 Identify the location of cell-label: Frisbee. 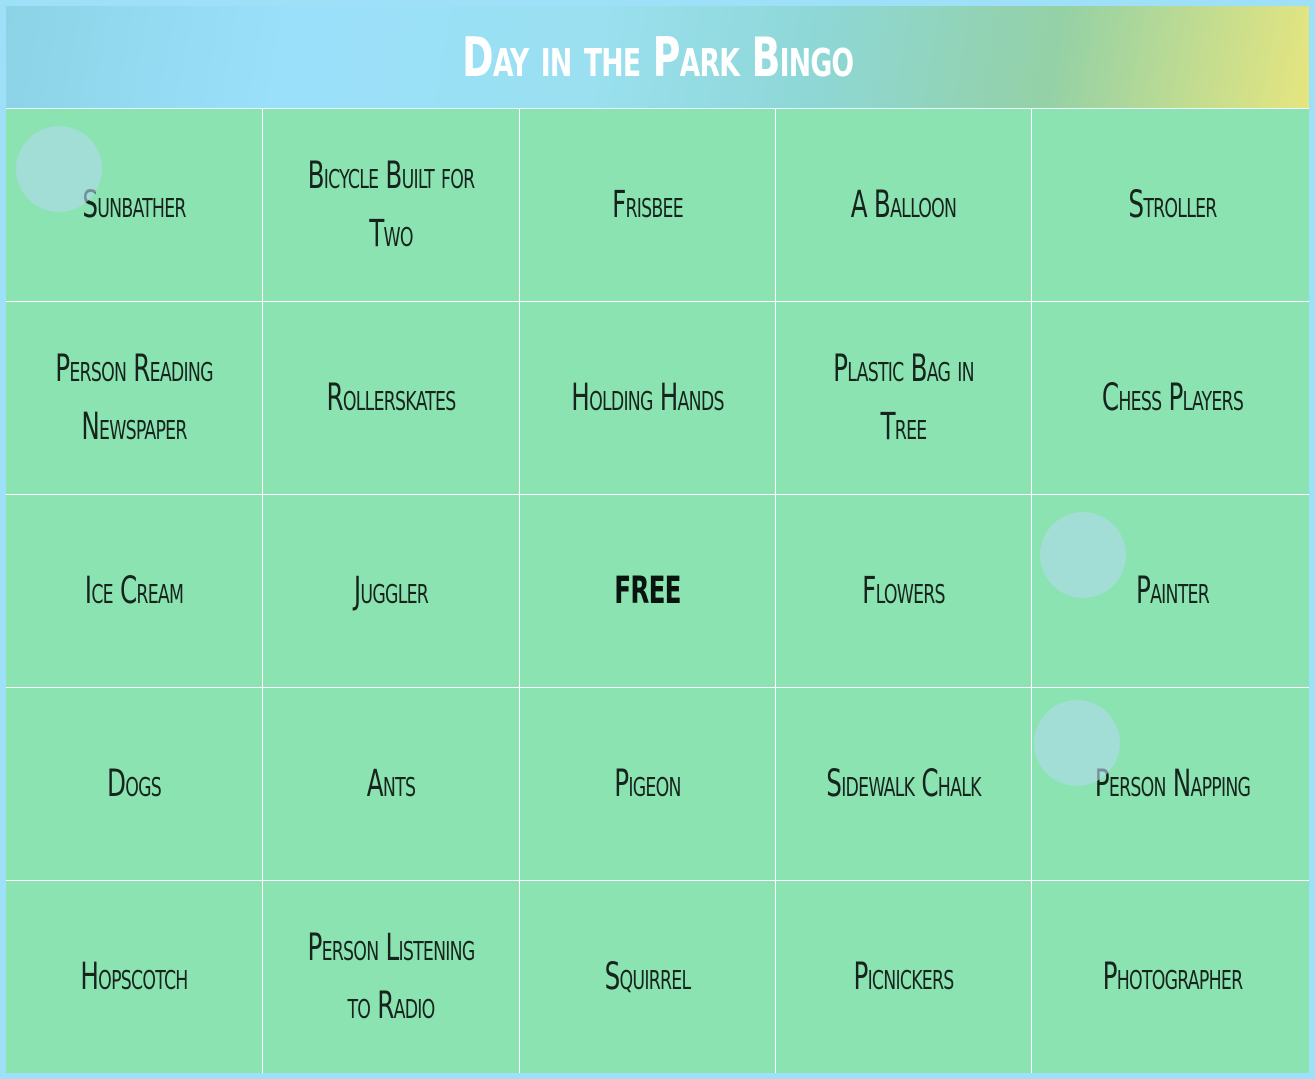
(648, 204).